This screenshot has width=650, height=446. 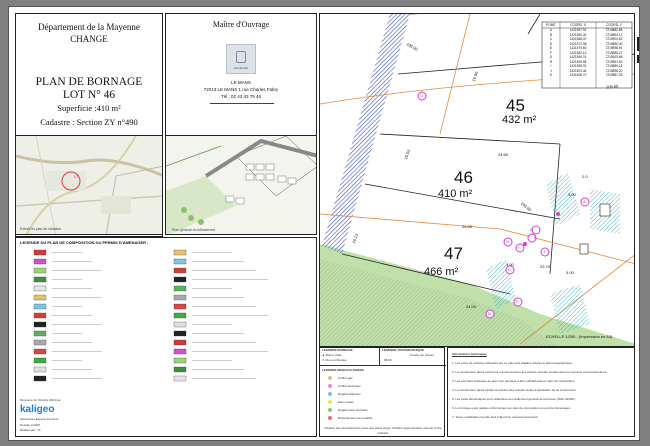 I want to click on owner-heading: Maître d'Ouvrage, so click(x=241, y=24).